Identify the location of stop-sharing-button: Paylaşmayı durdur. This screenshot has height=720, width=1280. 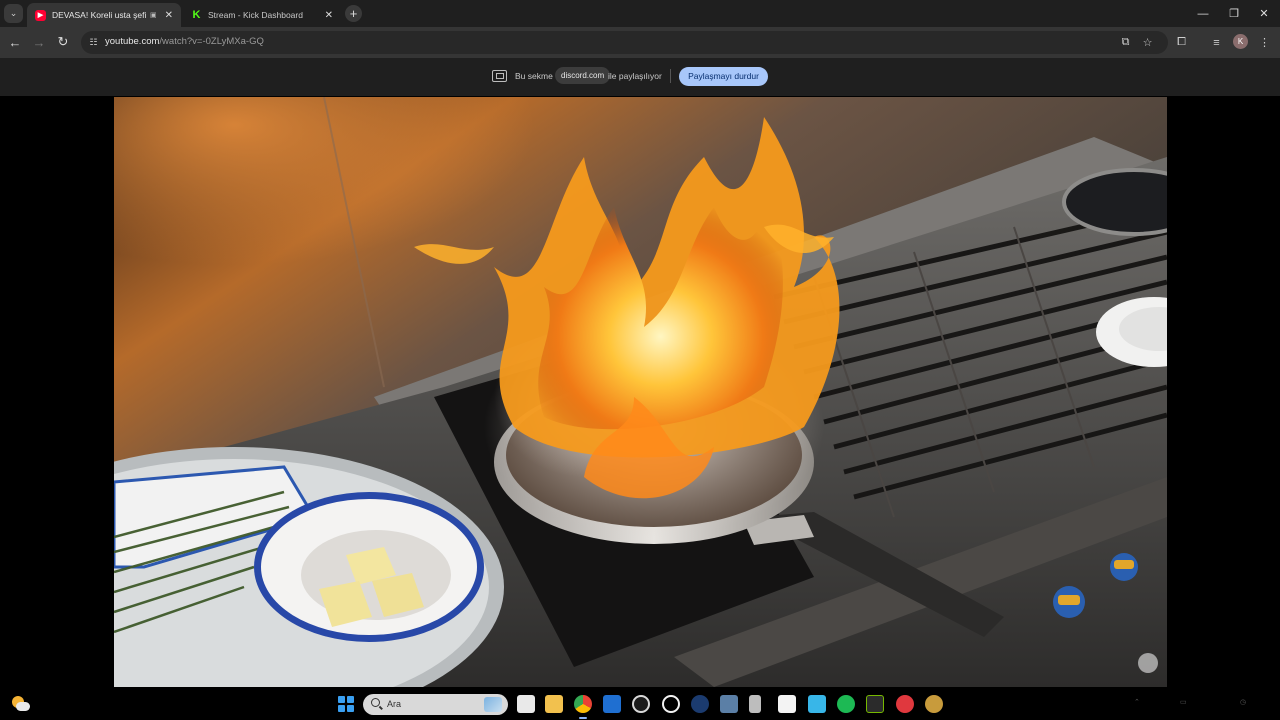
(723, 76).